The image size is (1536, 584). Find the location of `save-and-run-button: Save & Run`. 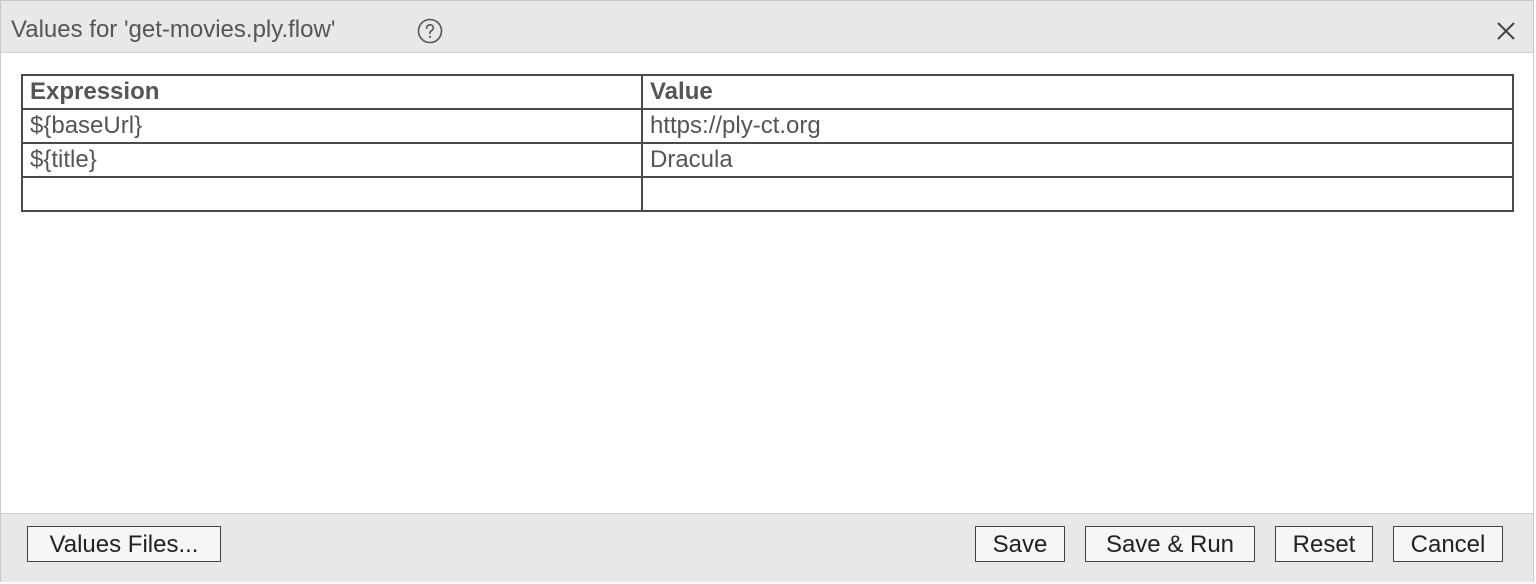

save-and-run-button: Save & Run is located at coordinates (1170, 544).